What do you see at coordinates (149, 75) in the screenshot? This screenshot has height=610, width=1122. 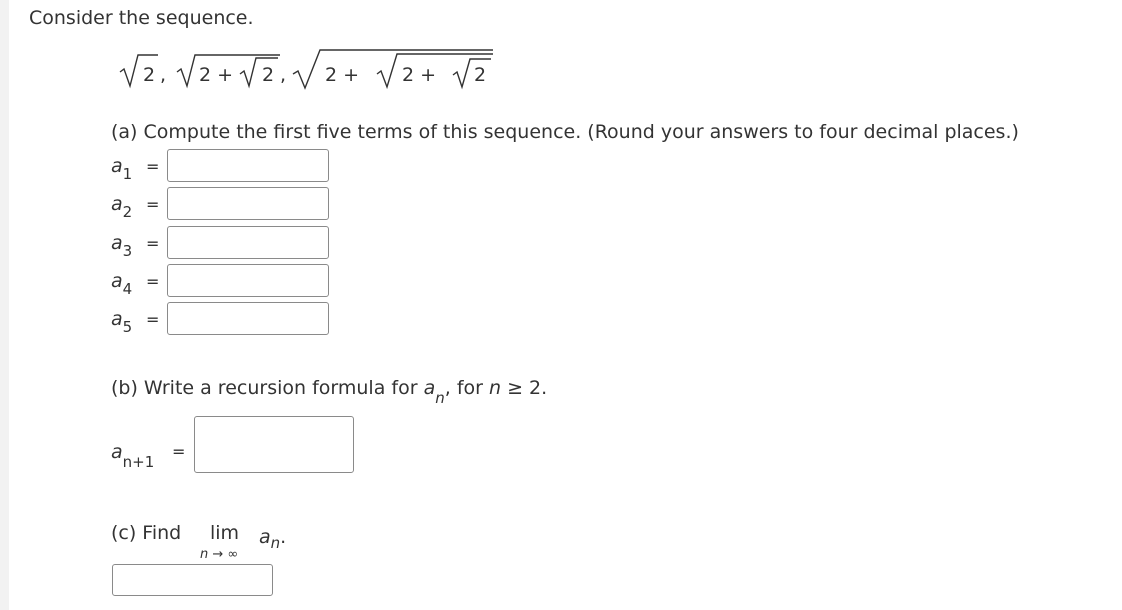 I see `seq-term1-inner: 2` at bounding box center [149, 75].